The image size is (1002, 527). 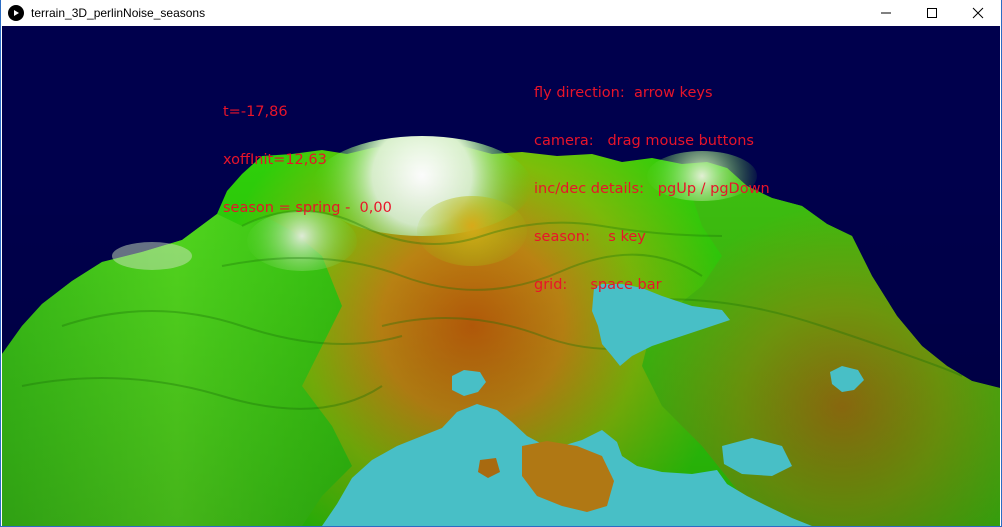 I want to click on help-row-season: season: s key, so click(x=652, y=237).